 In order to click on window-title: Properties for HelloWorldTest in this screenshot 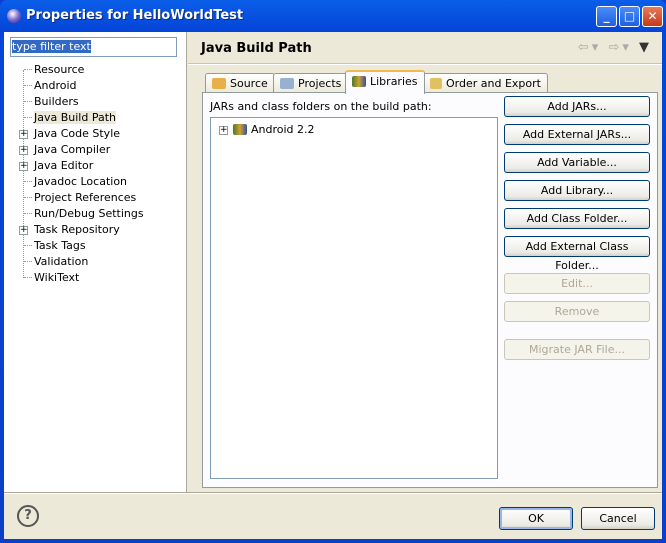, I will do `click(135, 15)`.